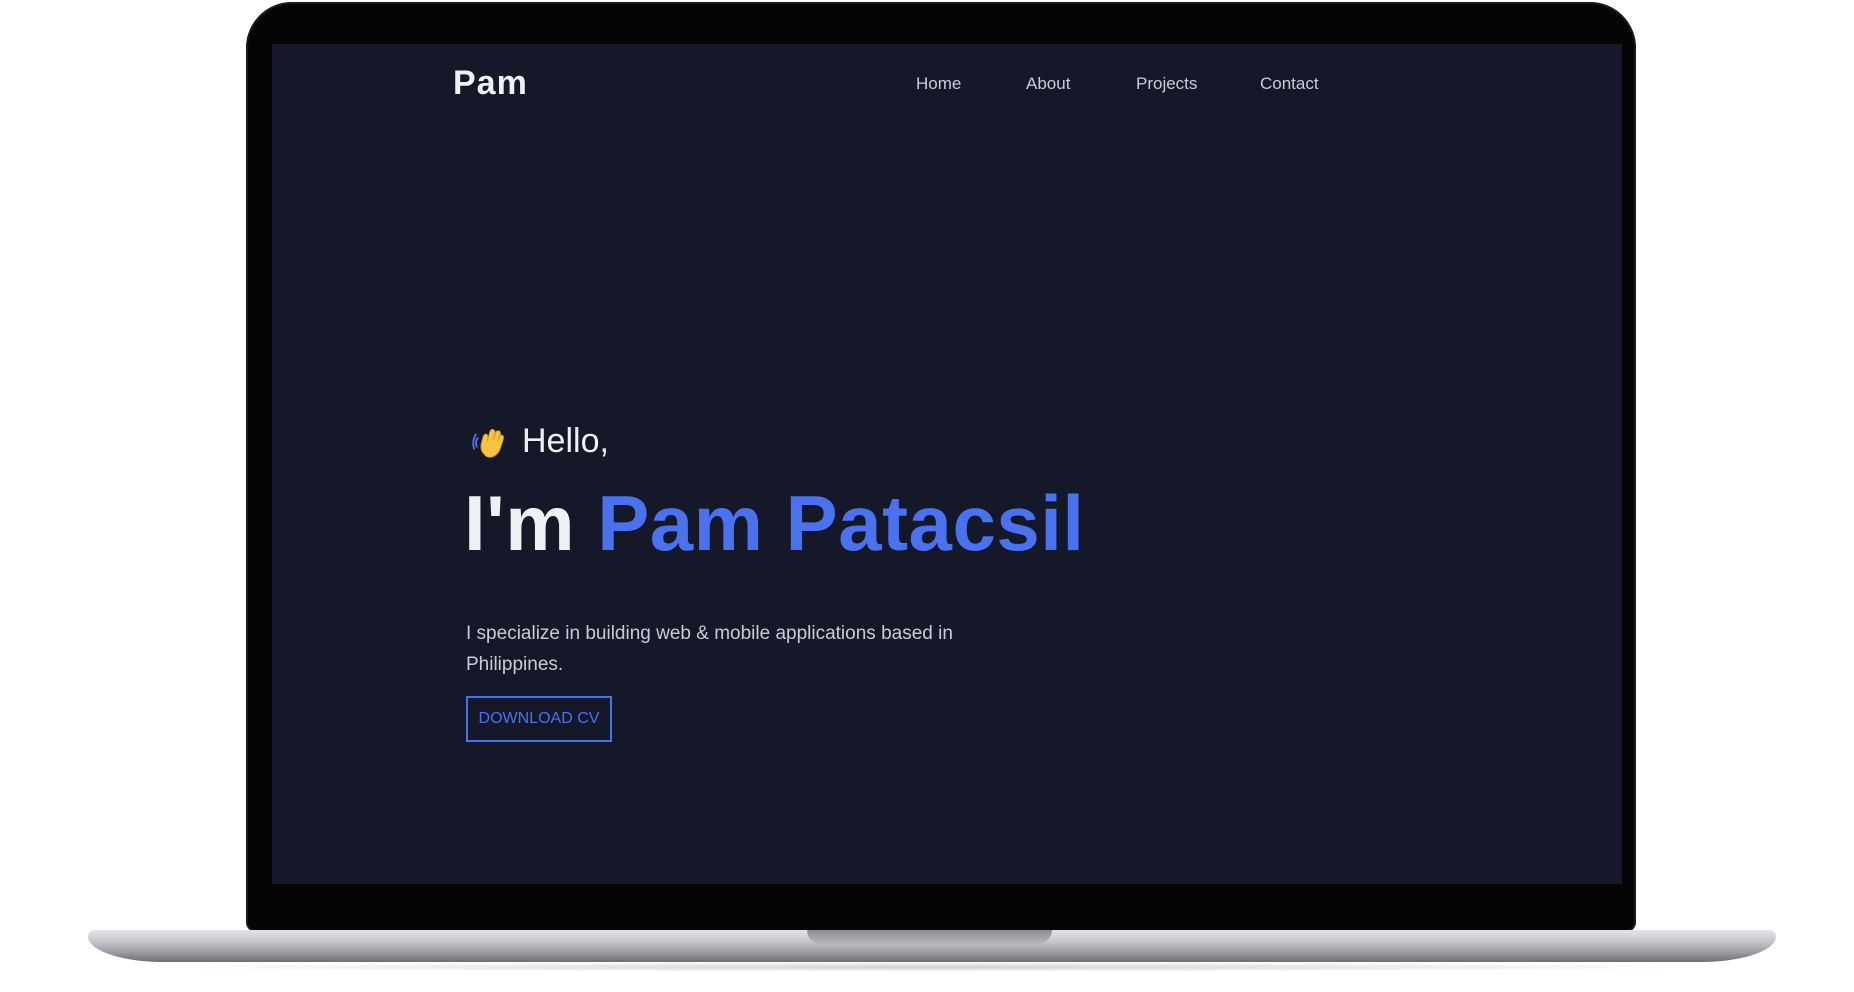  What do you see at coordinates (539, 719) in the screenshot?
I see `download-cv-button: DOWNLOAD CV` at bounding box center [539, 719].